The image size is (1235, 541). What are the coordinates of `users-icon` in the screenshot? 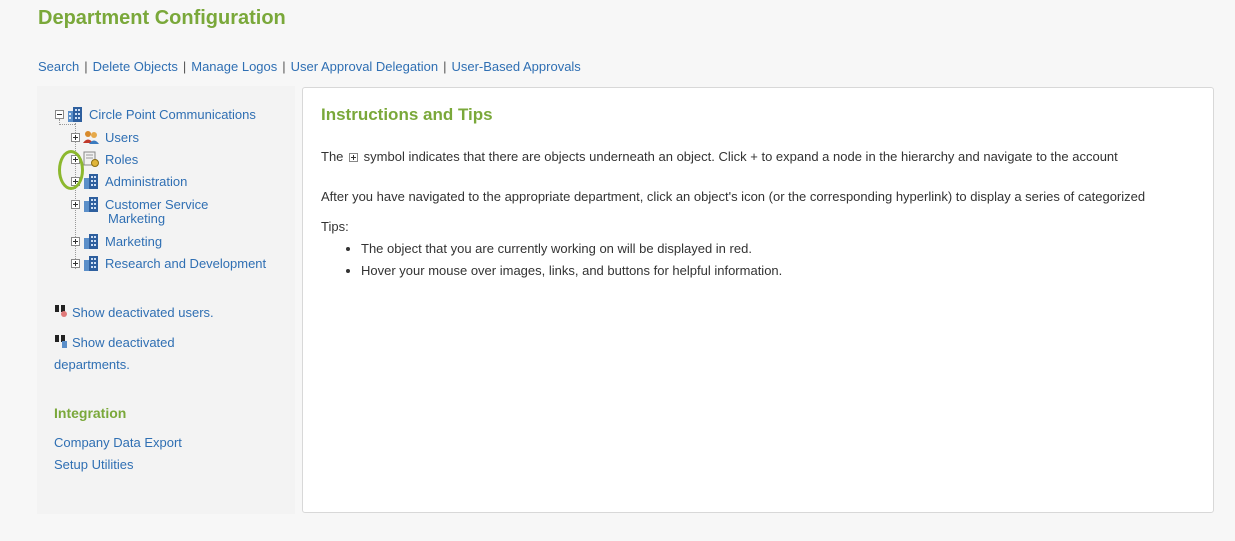 It's located at (91, 137).